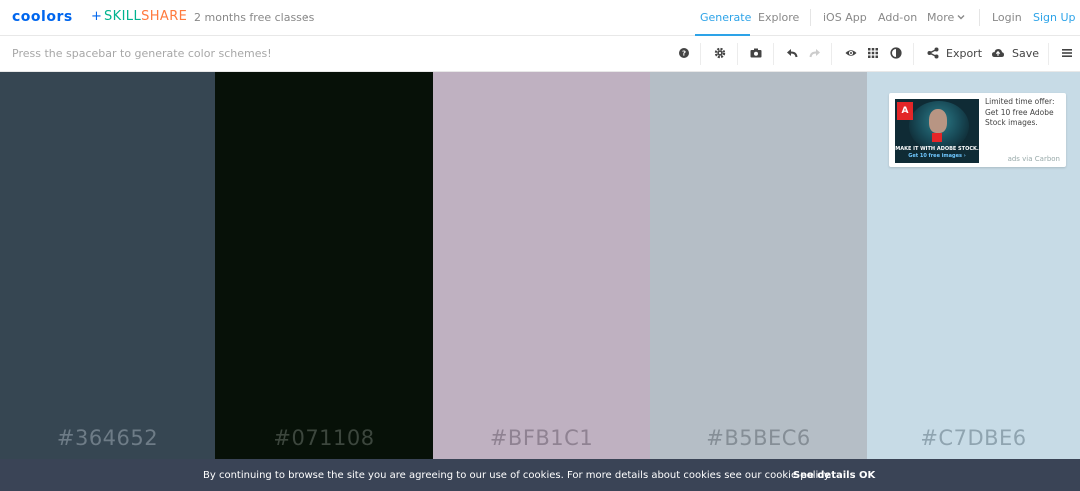  What do you see at coordinates (1067, 53) in the screenshot?
I see `menu-icon` at bounding box center [1067, 53].